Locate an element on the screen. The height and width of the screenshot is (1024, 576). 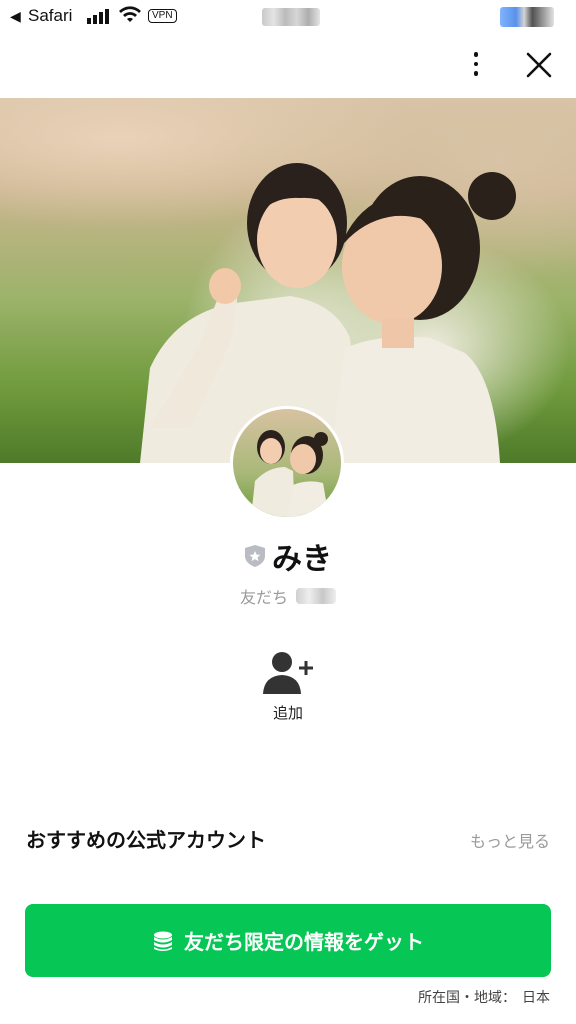
status-bar: ◀ Safari VPN is located at coordinates (288, 17).